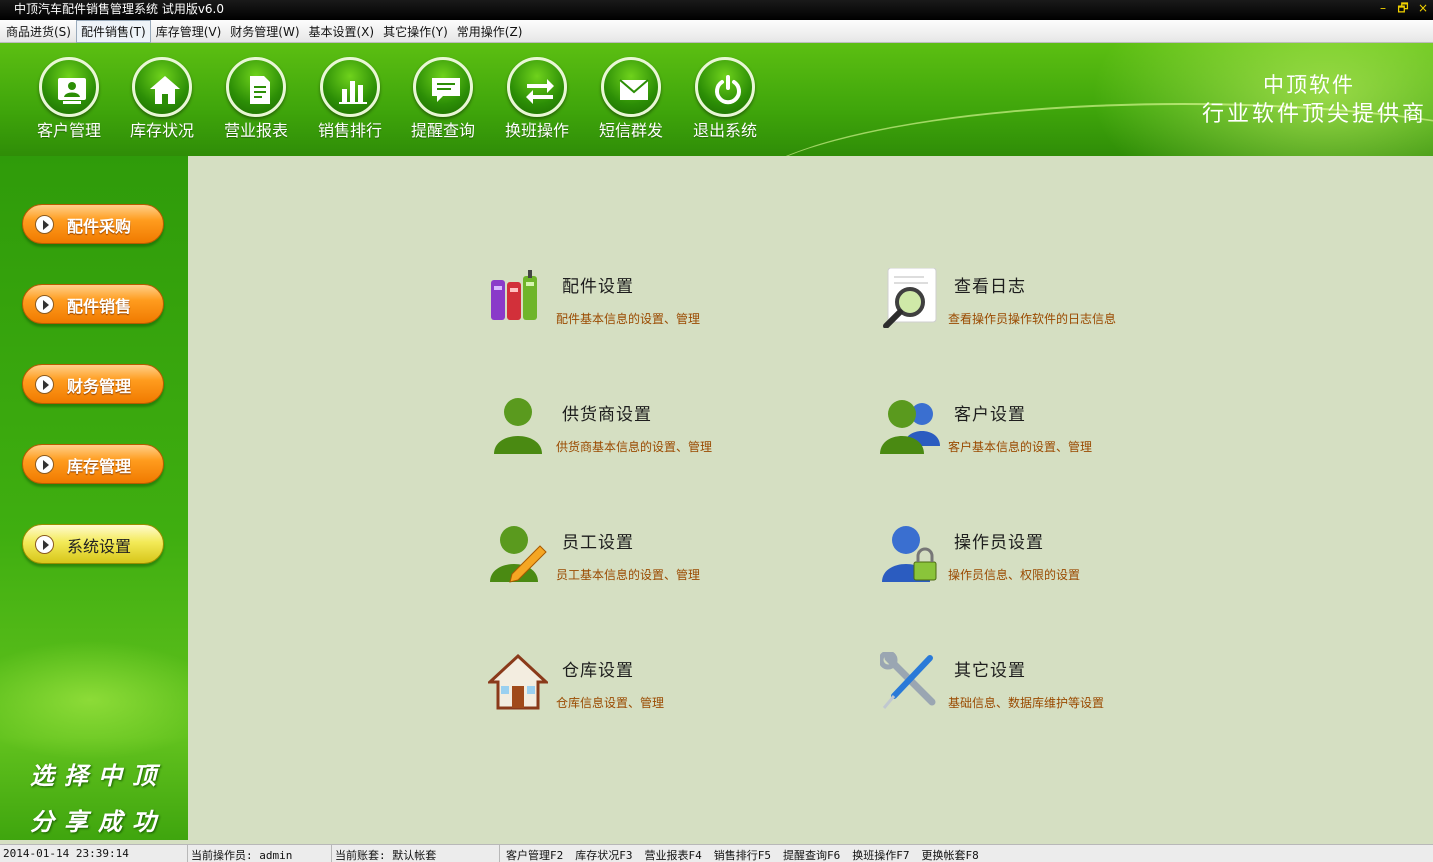 Image resolution: width=1433 pixels, height=862 pixels. Describe the element at coordinates (113, 31) in the screenshot. I see `menu-sales: 配件销售(T)` at that location.